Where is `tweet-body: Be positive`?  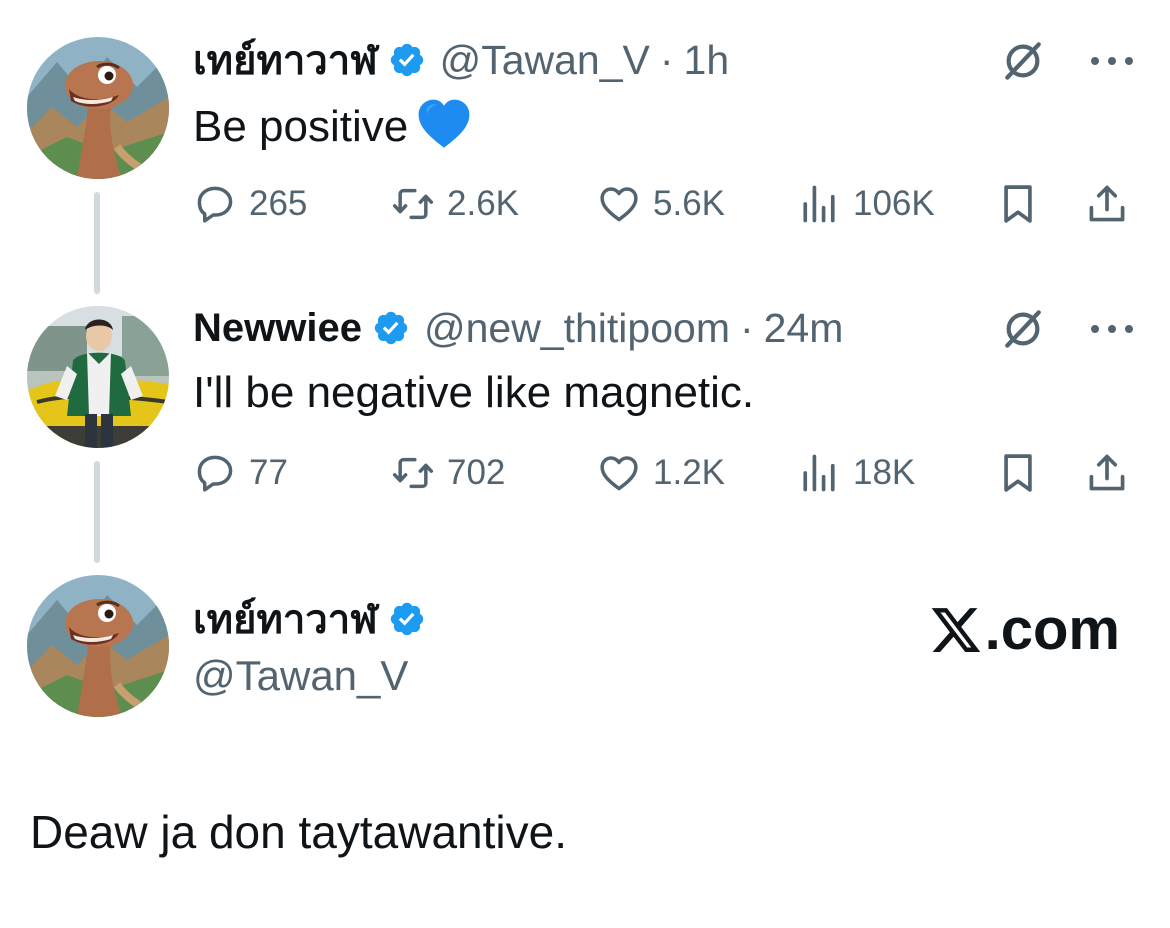 tweet-body: Be positive is located at coordinates (301, 126).